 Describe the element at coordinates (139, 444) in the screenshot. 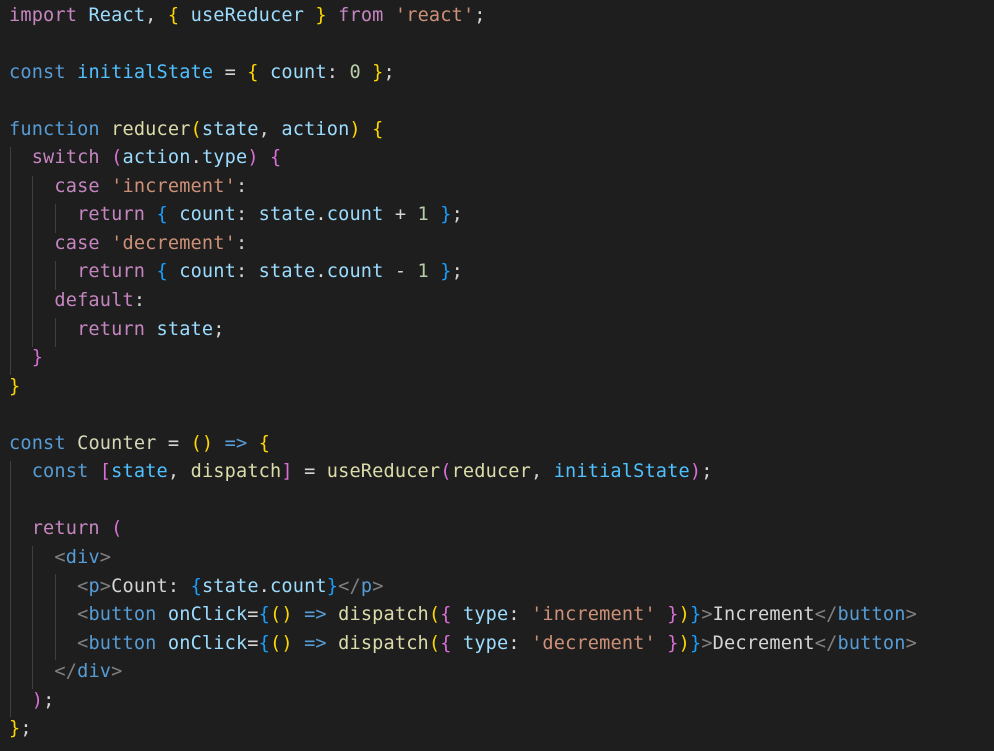

I see `code-line-16: const Counter = () => {` at that location.